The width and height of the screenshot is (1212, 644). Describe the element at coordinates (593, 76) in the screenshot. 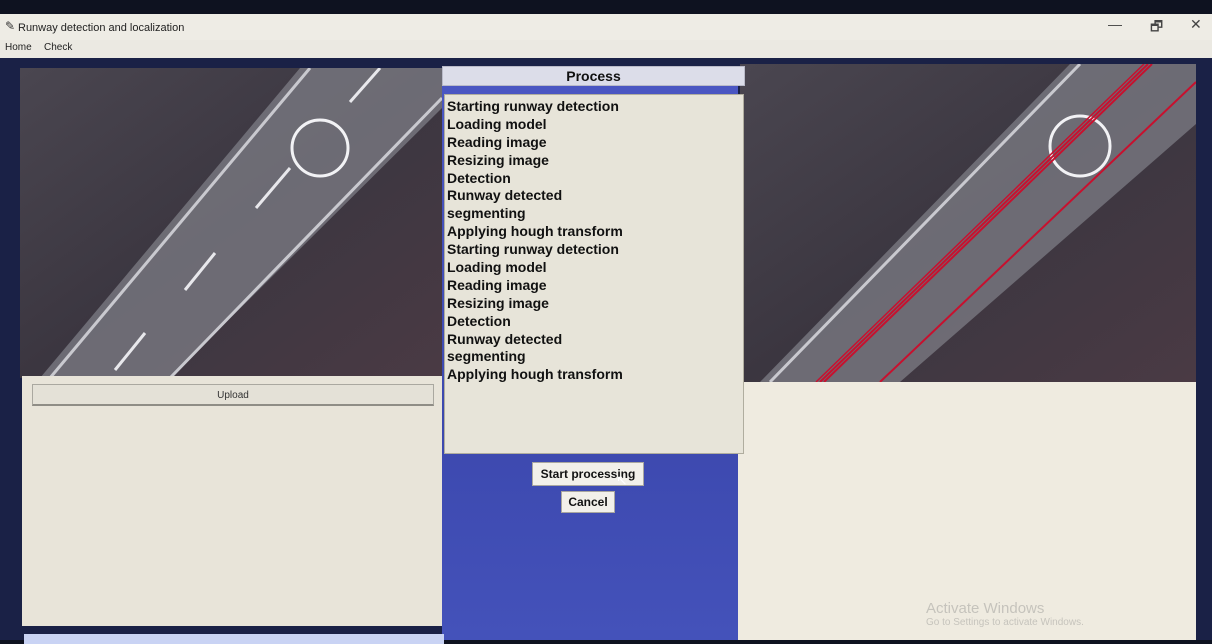

I see `process-header: Process` at that location.